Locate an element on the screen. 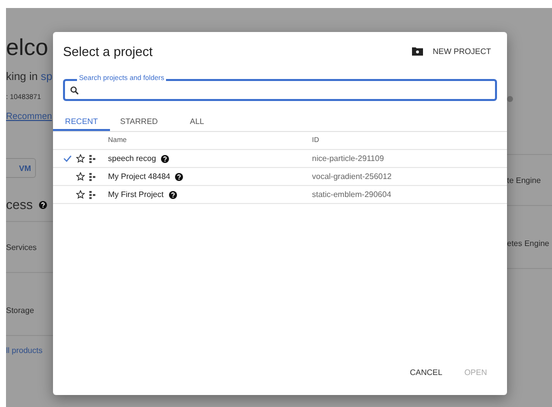  dialog-title: Select a project is located at coordinates (108, 51).